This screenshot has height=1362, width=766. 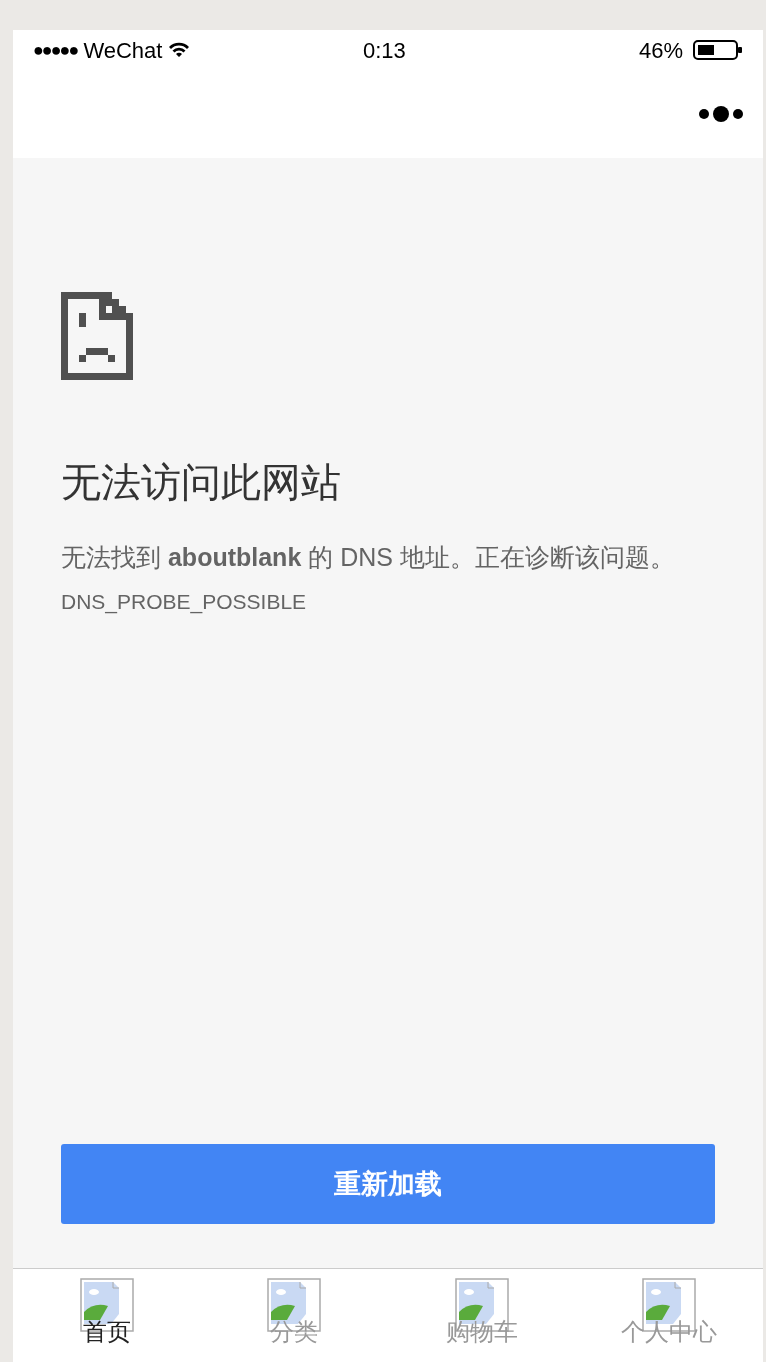 I want to click on wifi-icon, so click(x=179, y=50).